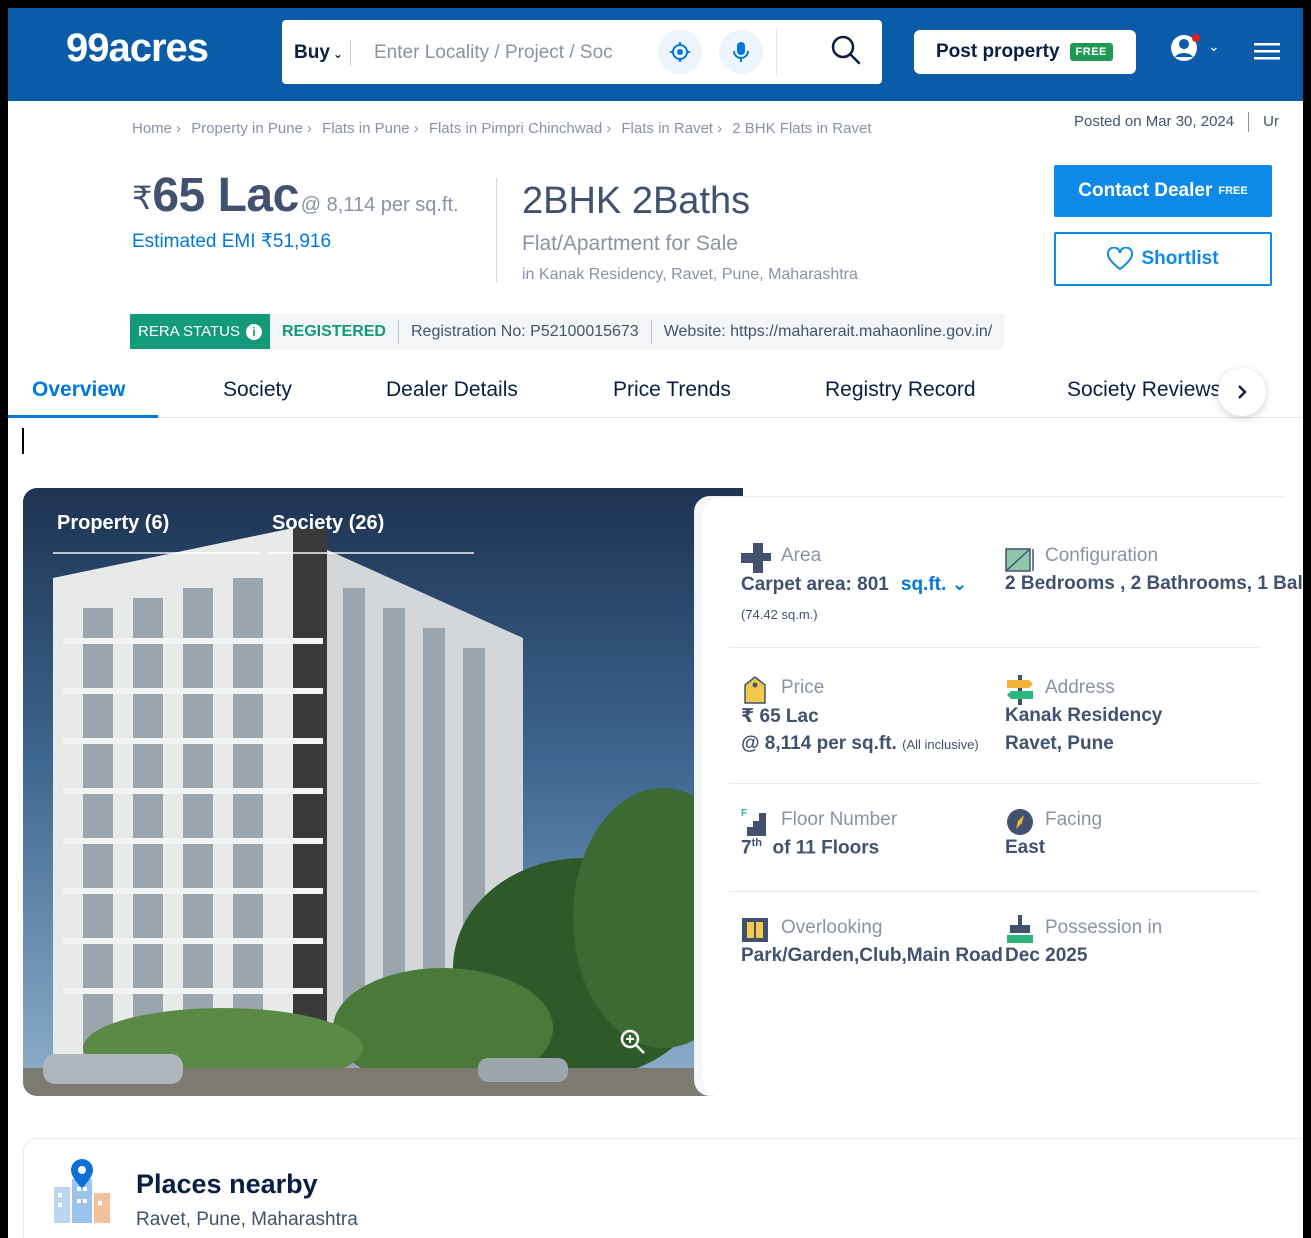 Image resolution: width=1311 pixels, height=1238 pixels. Describe the element at coordinates (1020, 822) in the screenshot. I see `compass-icon` at that location.